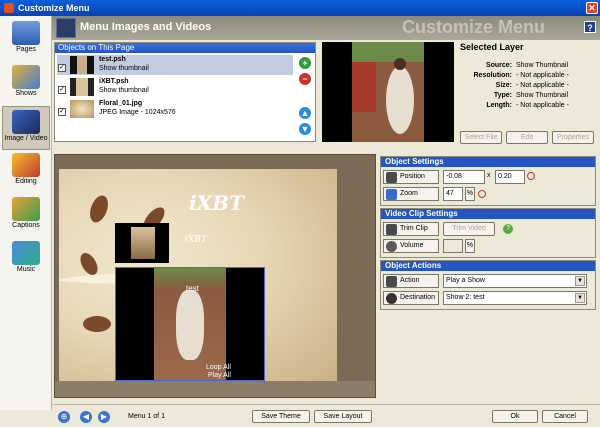 The width and height of the screenshot is (600, 427). I want to click on list-item: ✓ test.psh Show thumbnail, so click(175, 65).